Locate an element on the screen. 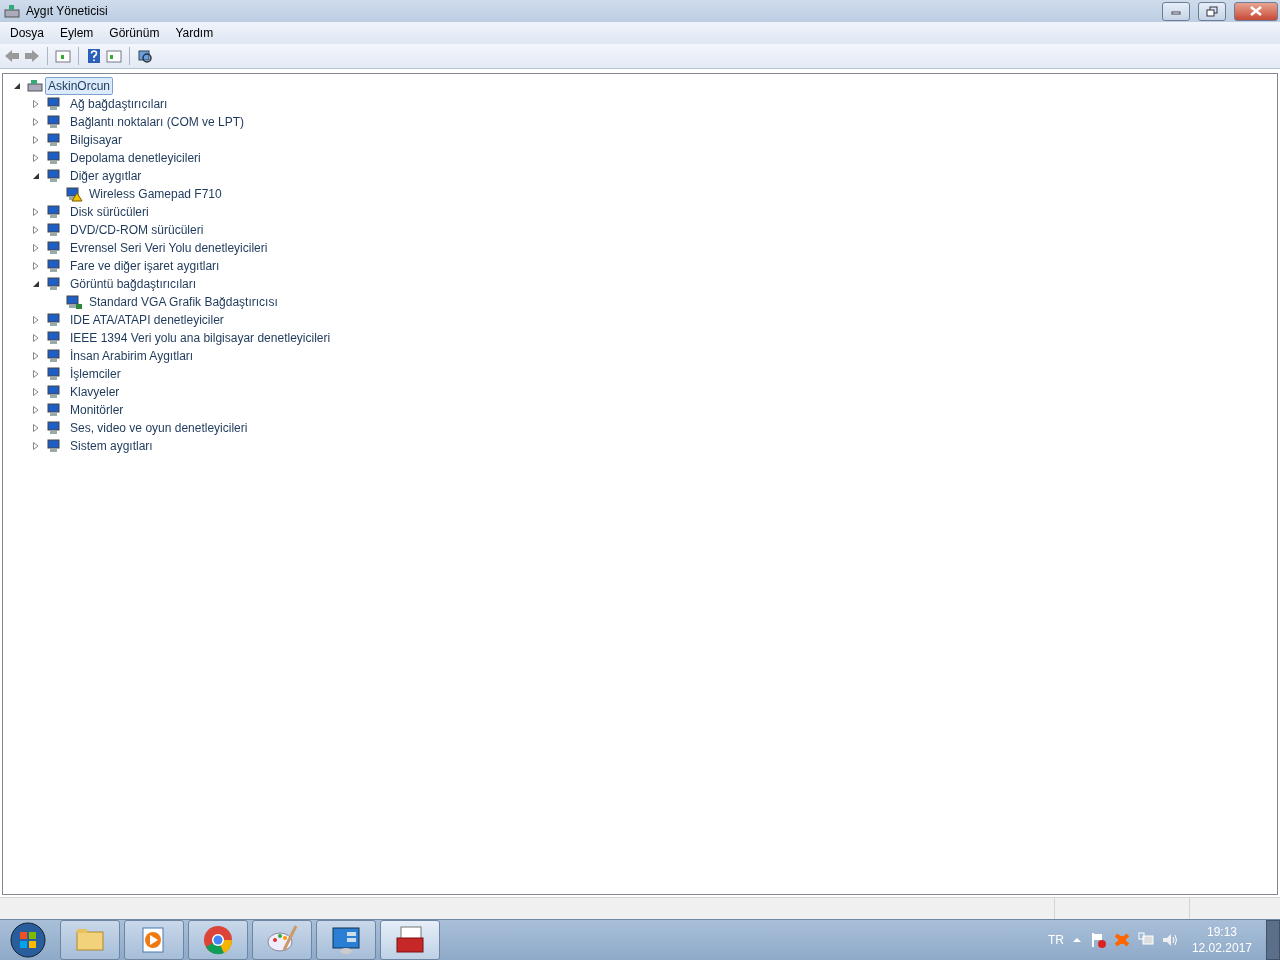 The height and width of the screenshot is (960, 1280). tree-item: Sistem aygıtları is located at coordinates (111, 446).